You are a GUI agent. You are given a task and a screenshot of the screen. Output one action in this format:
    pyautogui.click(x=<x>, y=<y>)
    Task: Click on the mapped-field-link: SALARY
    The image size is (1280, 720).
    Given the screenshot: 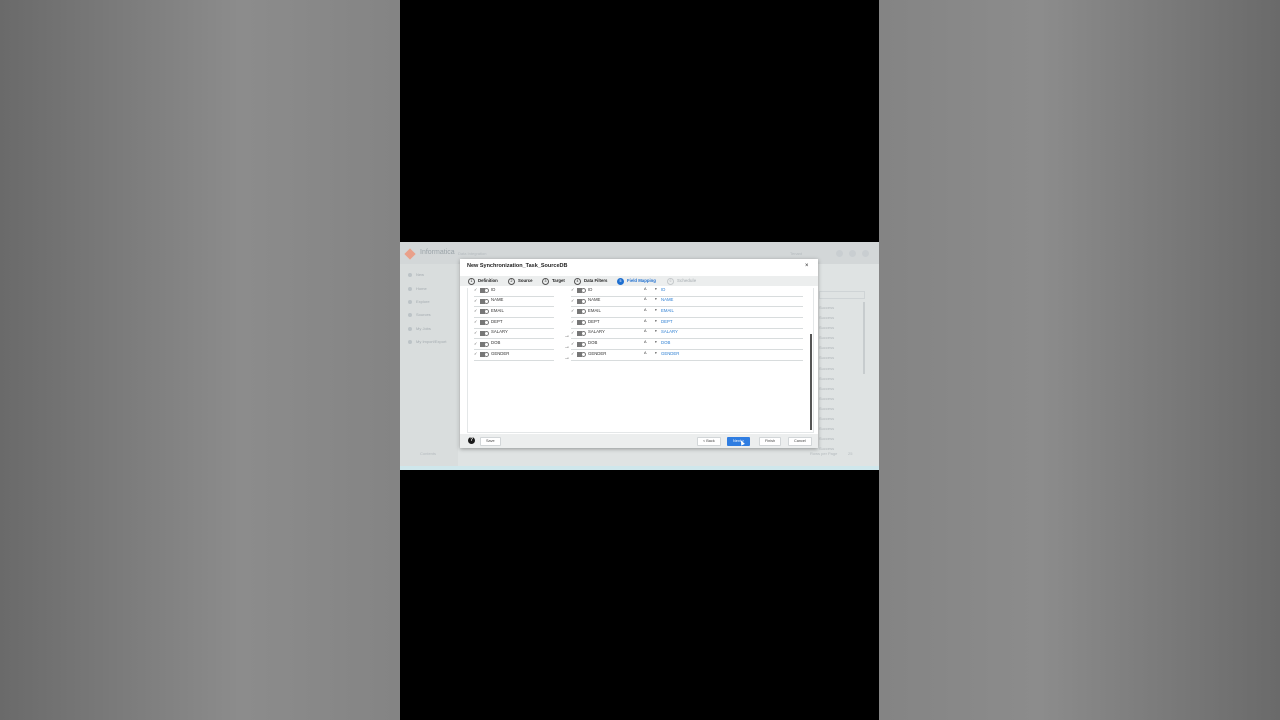 What is the action you would take?
    pyautogui.click(x=669, y=331)
    